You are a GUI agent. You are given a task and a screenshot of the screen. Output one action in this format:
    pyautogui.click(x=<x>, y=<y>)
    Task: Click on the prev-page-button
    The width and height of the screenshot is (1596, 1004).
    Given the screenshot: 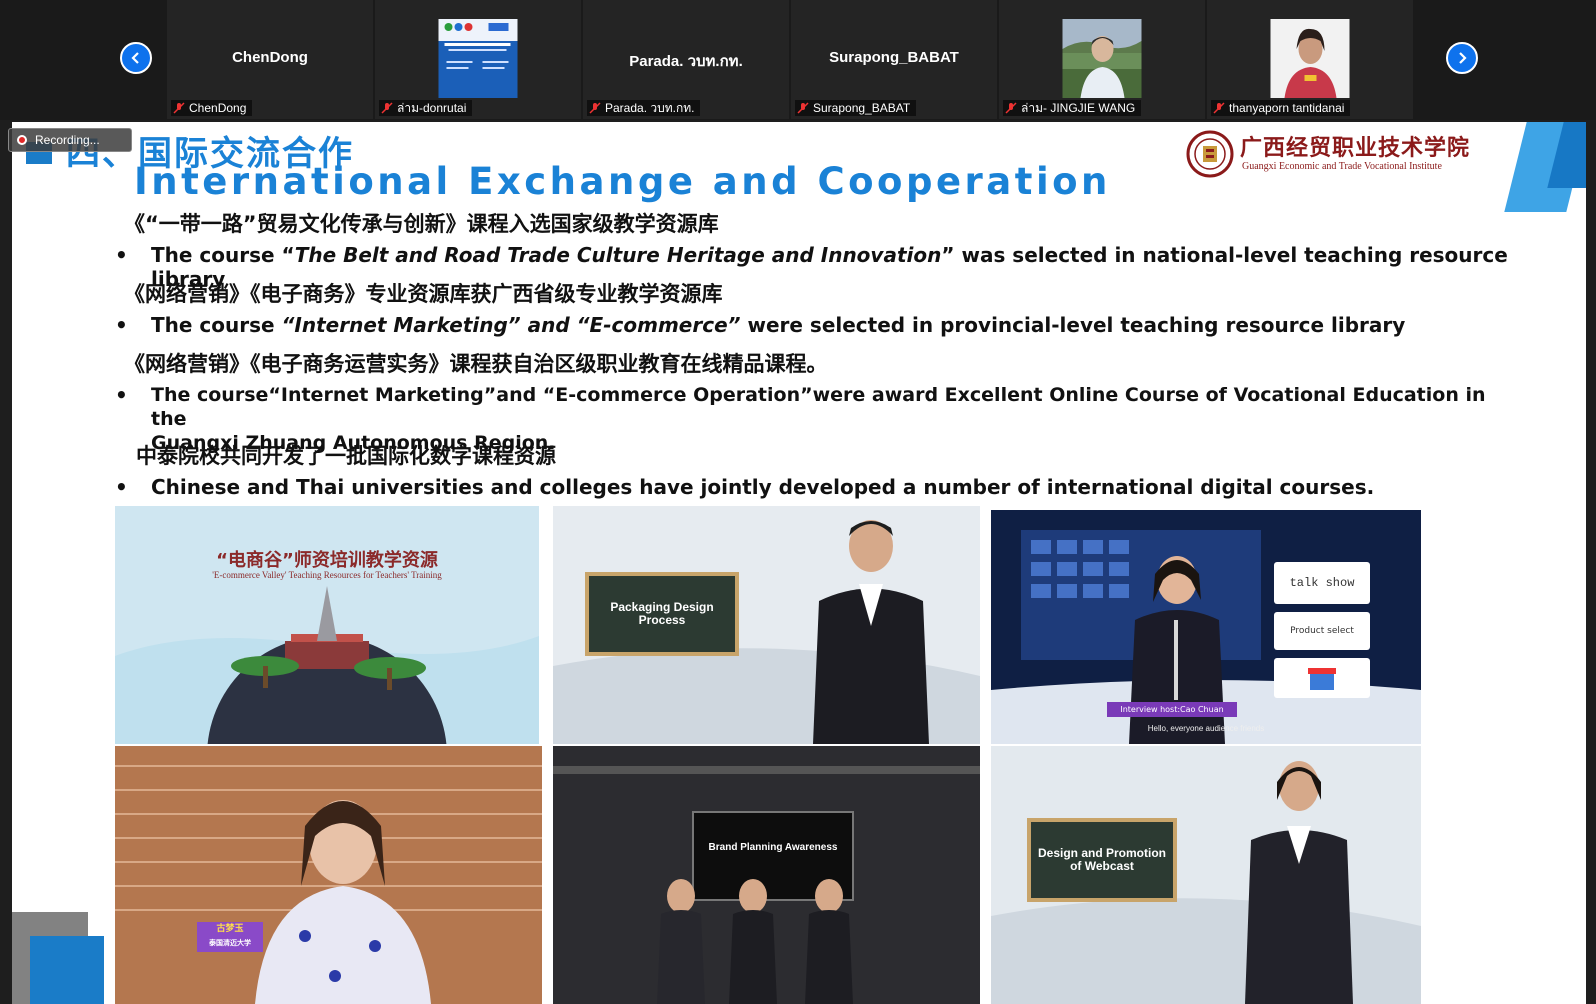 What is the action you would take?
    pyautogui.click(x=136, y=58)
    